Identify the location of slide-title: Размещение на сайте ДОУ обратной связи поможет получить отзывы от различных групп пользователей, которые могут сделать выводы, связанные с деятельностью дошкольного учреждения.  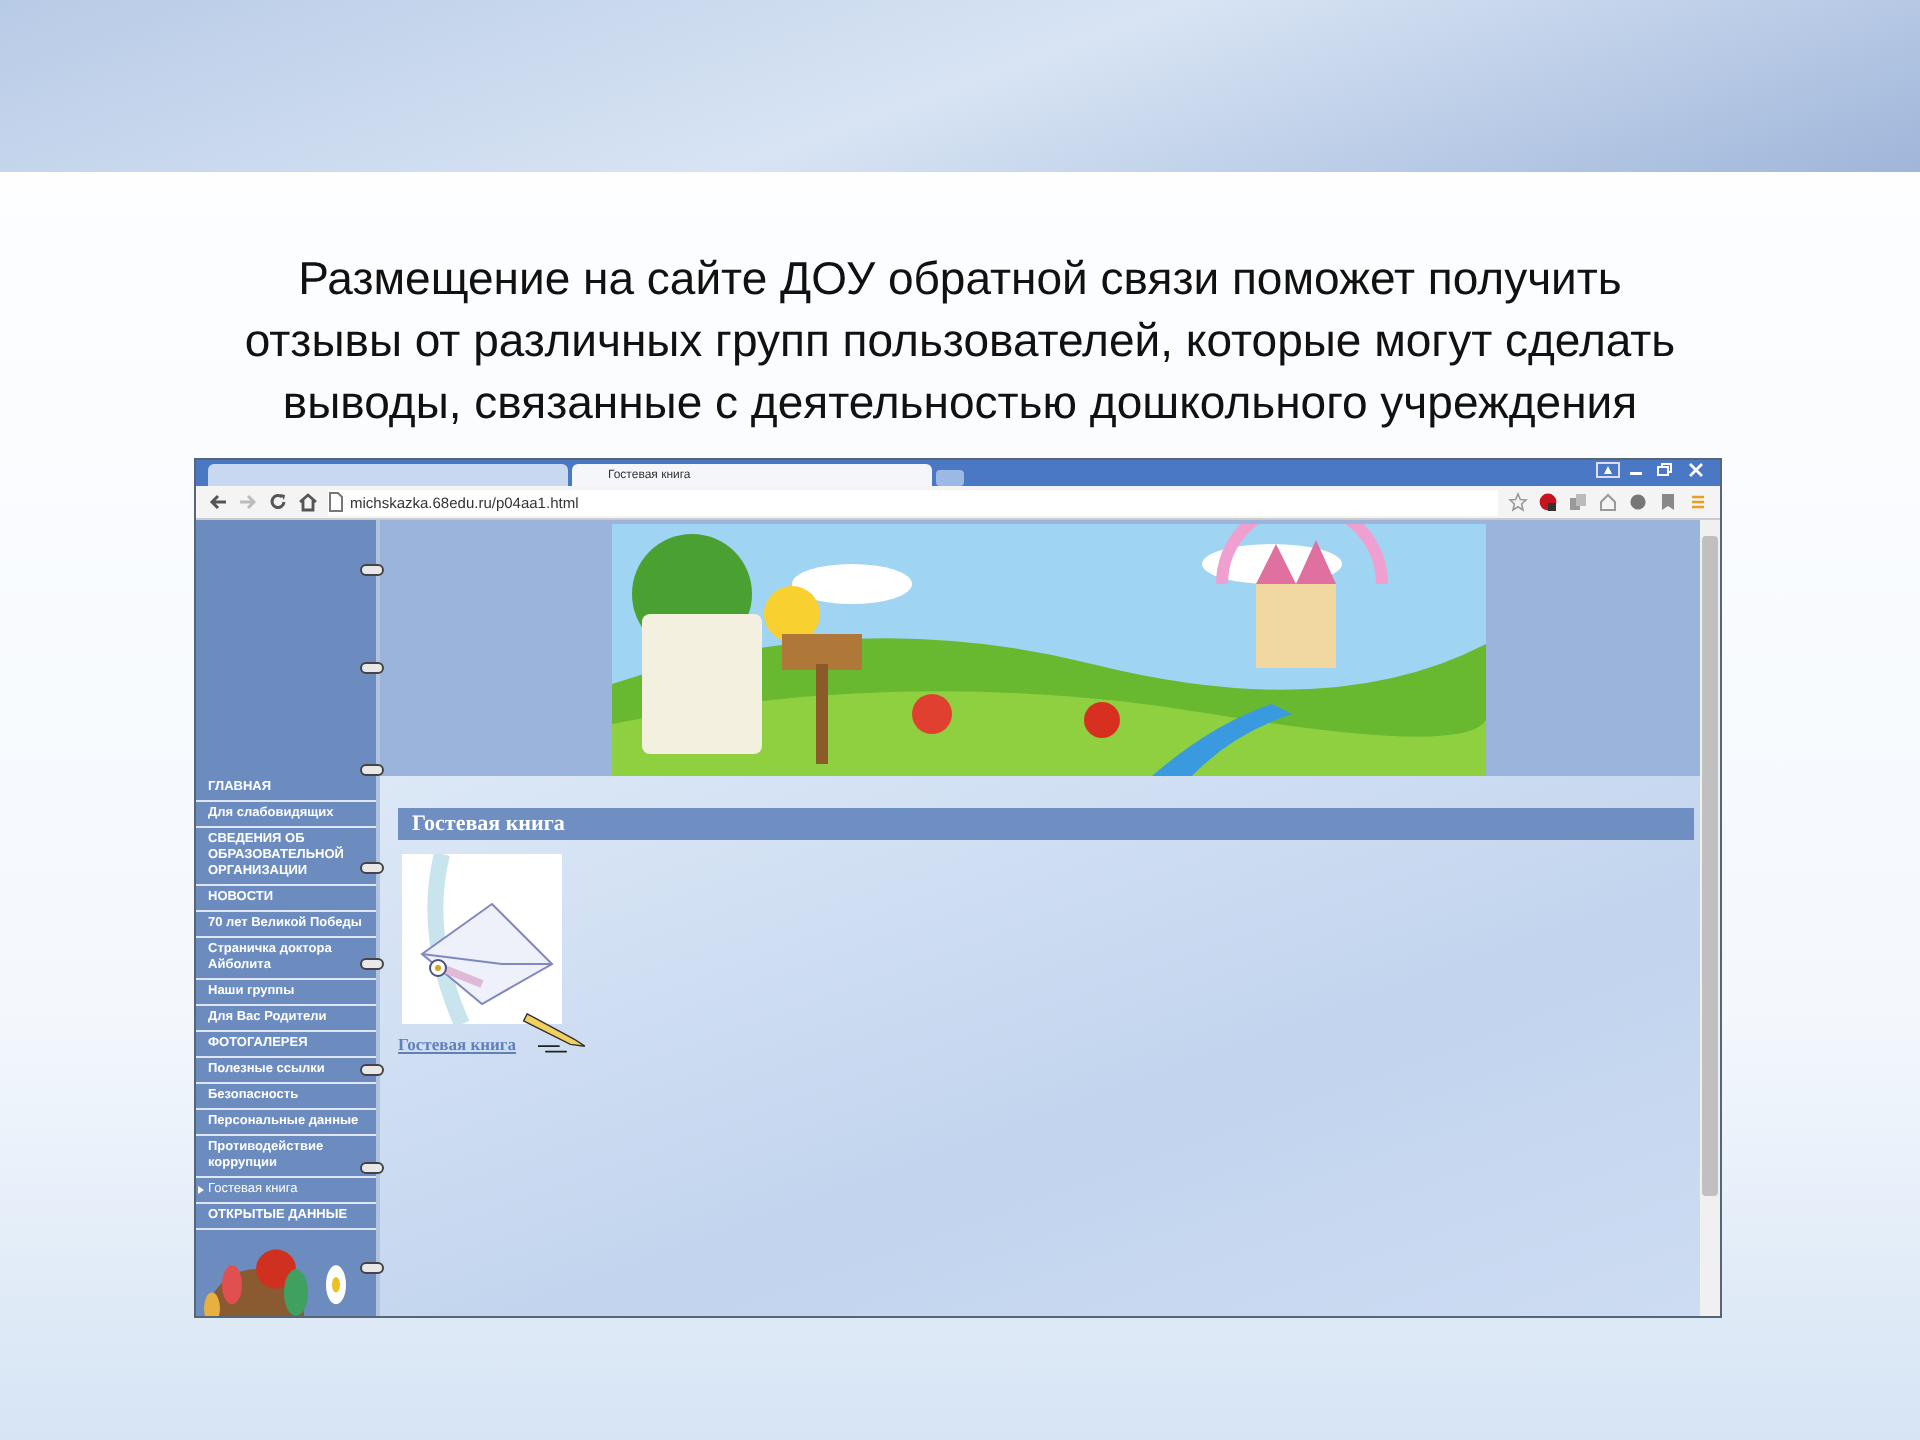
(960, 341).